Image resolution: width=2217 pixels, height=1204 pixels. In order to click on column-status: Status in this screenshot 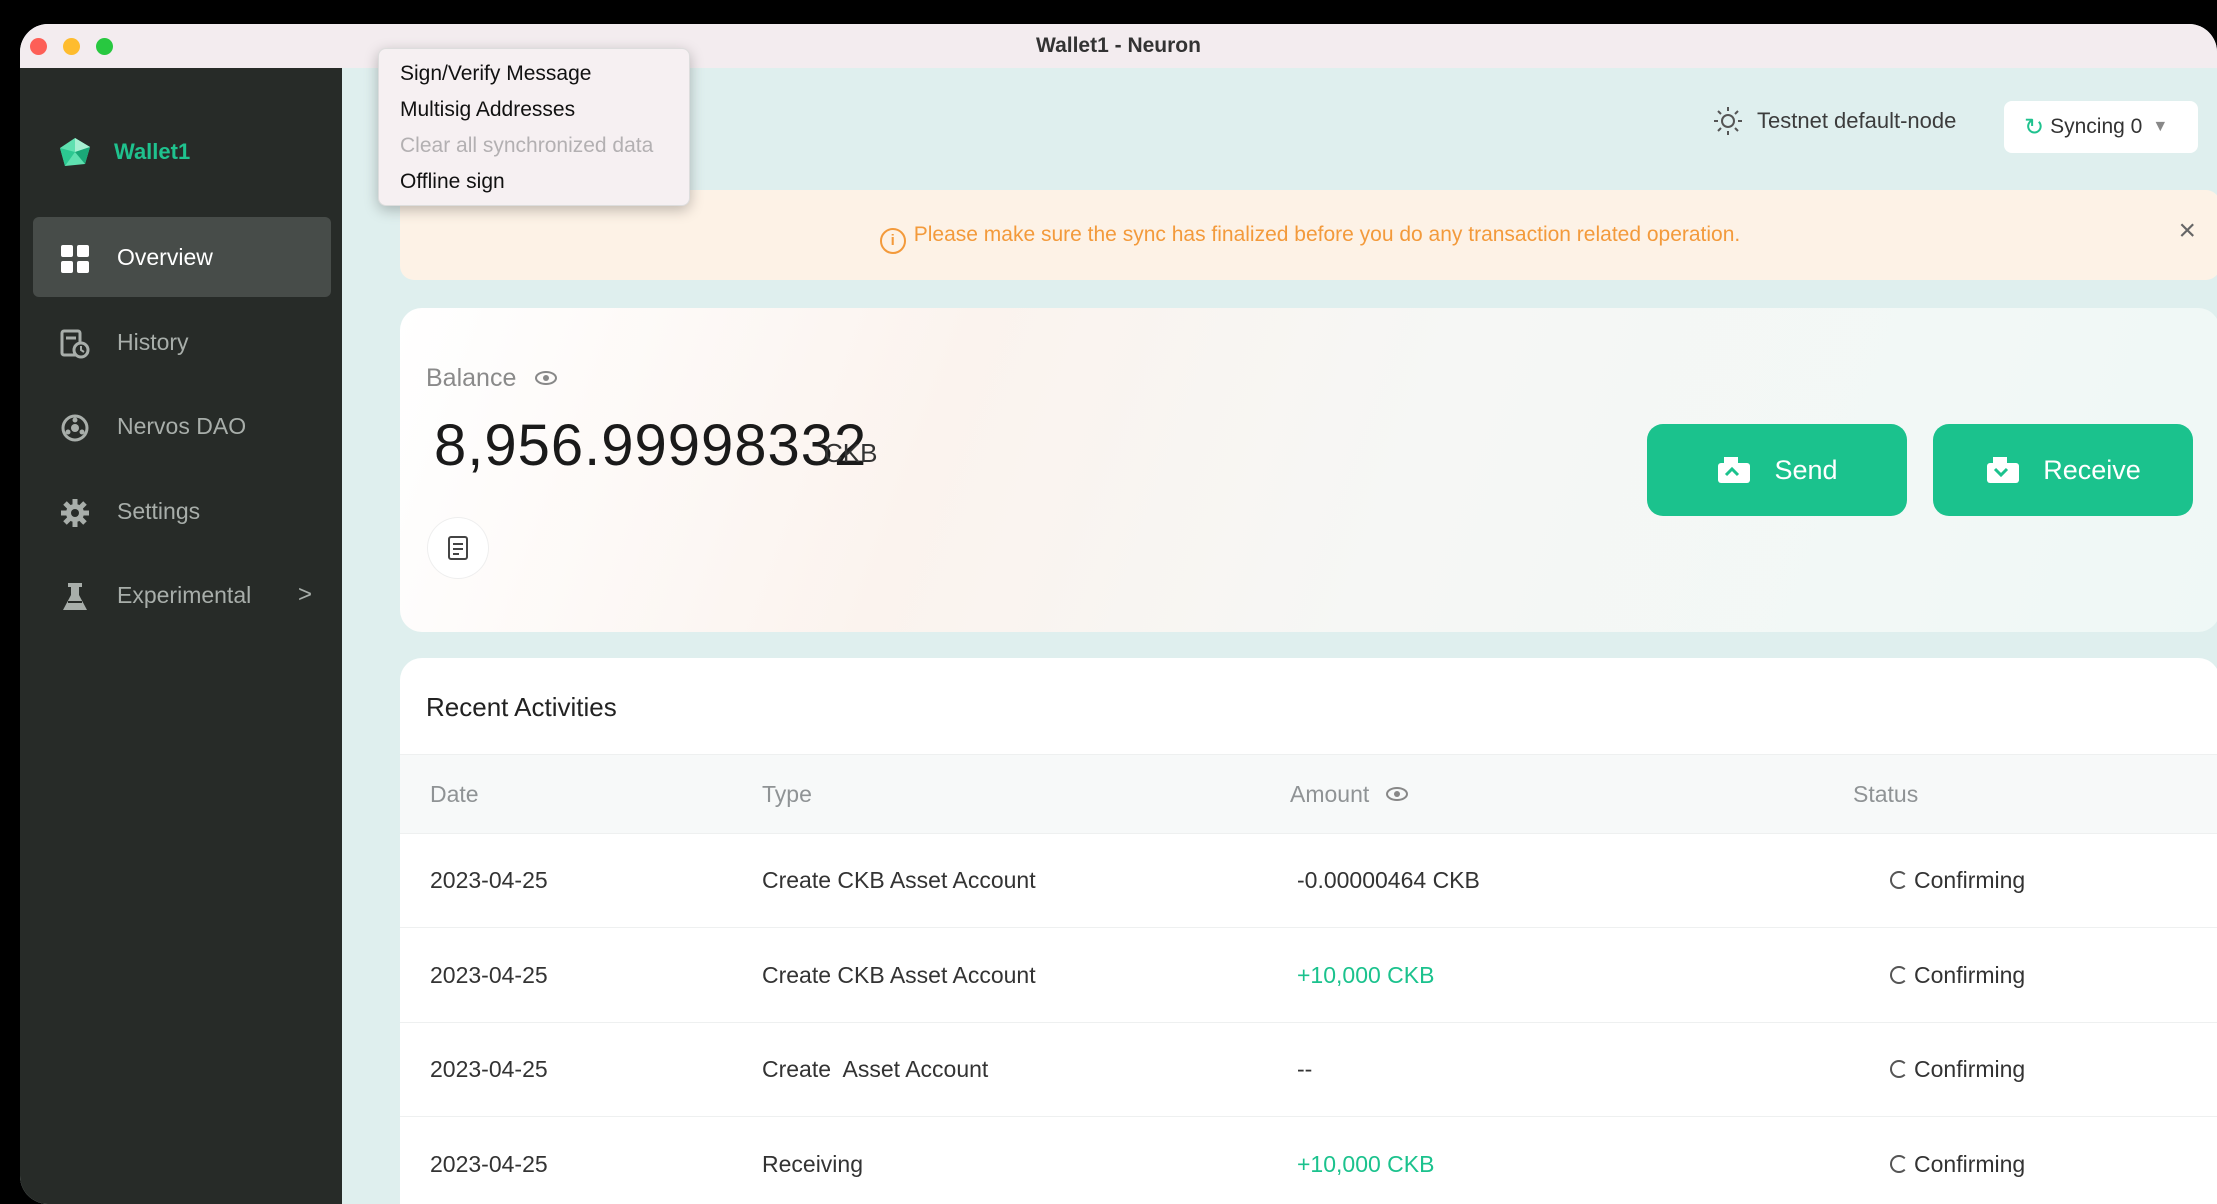, I will do `click(1886, 794)`.